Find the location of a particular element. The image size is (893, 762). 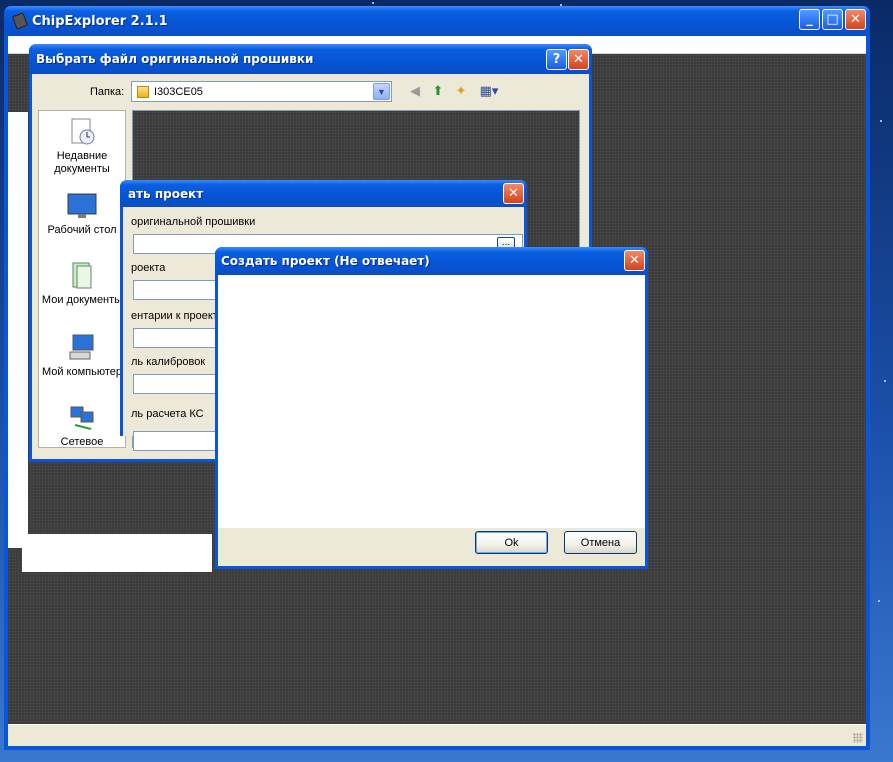

place-desktop: Рабочий стол is located at coordinates (82, 214).